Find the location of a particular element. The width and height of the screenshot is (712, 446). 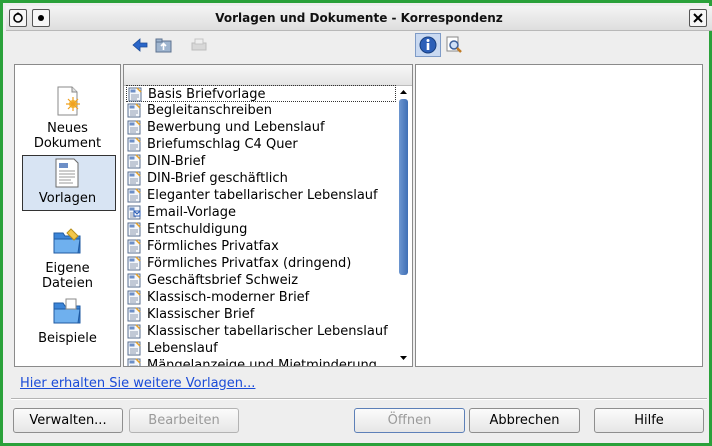

preview-magnifier-icon is located at coordinates (454, 45).